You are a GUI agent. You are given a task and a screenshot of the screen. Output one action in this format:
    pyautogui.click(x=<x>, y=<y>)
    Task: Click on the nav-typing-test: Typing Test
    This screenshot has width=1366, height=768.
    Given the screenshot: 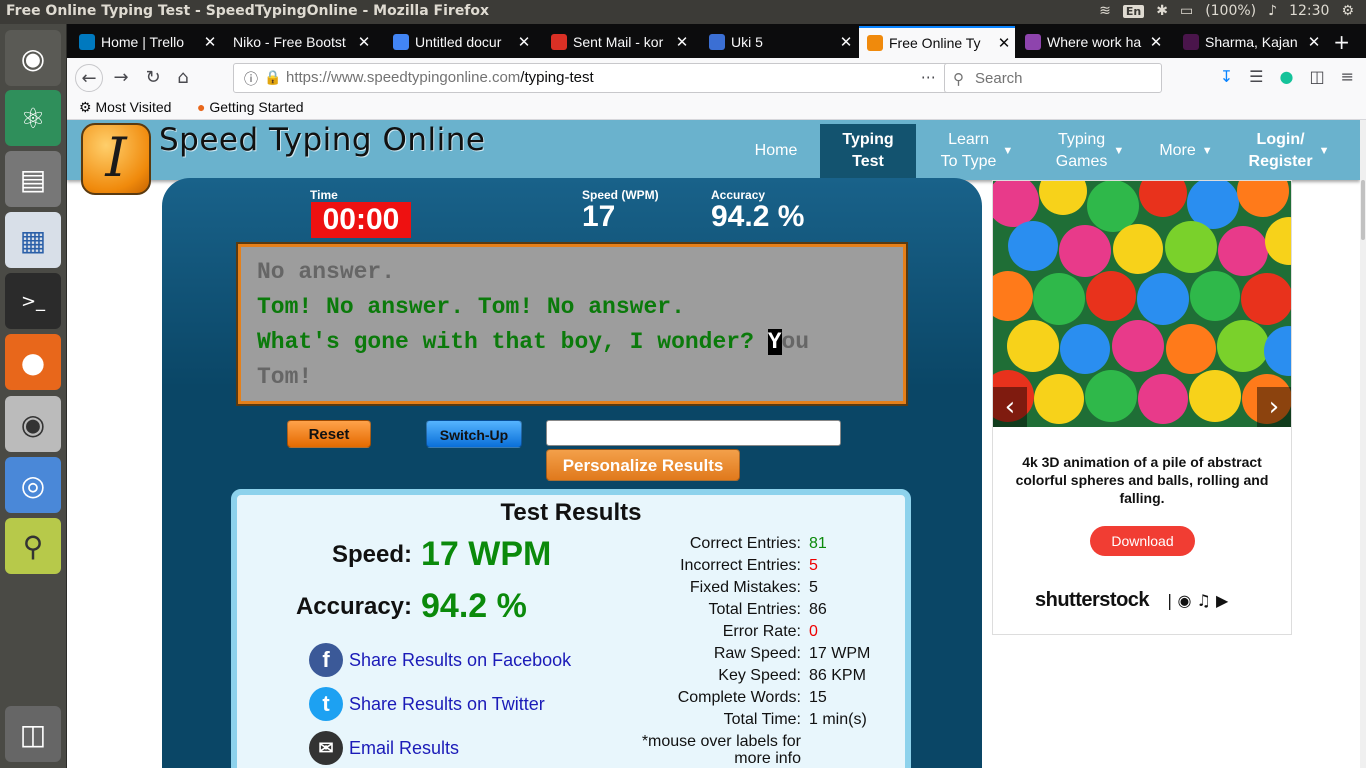 What is the action you would take?
    pyautogui.click(x=868, y=151)
    